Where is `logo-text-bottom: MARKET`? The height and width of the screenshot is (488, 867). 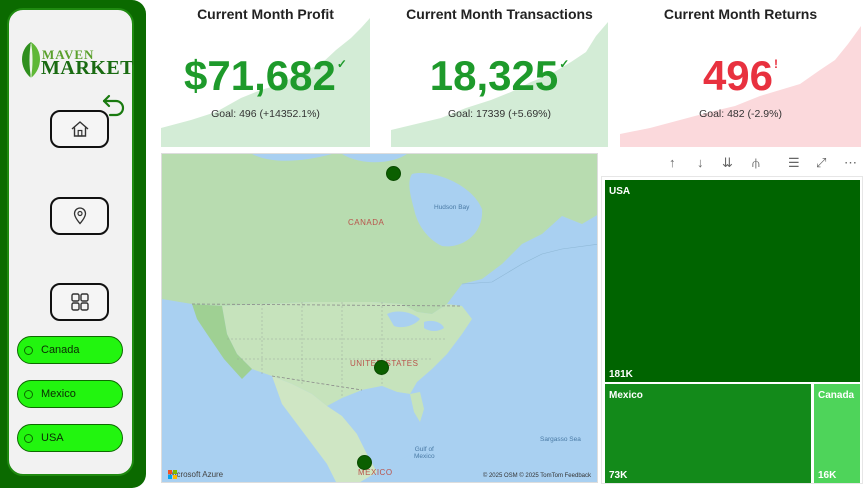
logo-text-bottom: MARKET is located at coordinates (87, 68).